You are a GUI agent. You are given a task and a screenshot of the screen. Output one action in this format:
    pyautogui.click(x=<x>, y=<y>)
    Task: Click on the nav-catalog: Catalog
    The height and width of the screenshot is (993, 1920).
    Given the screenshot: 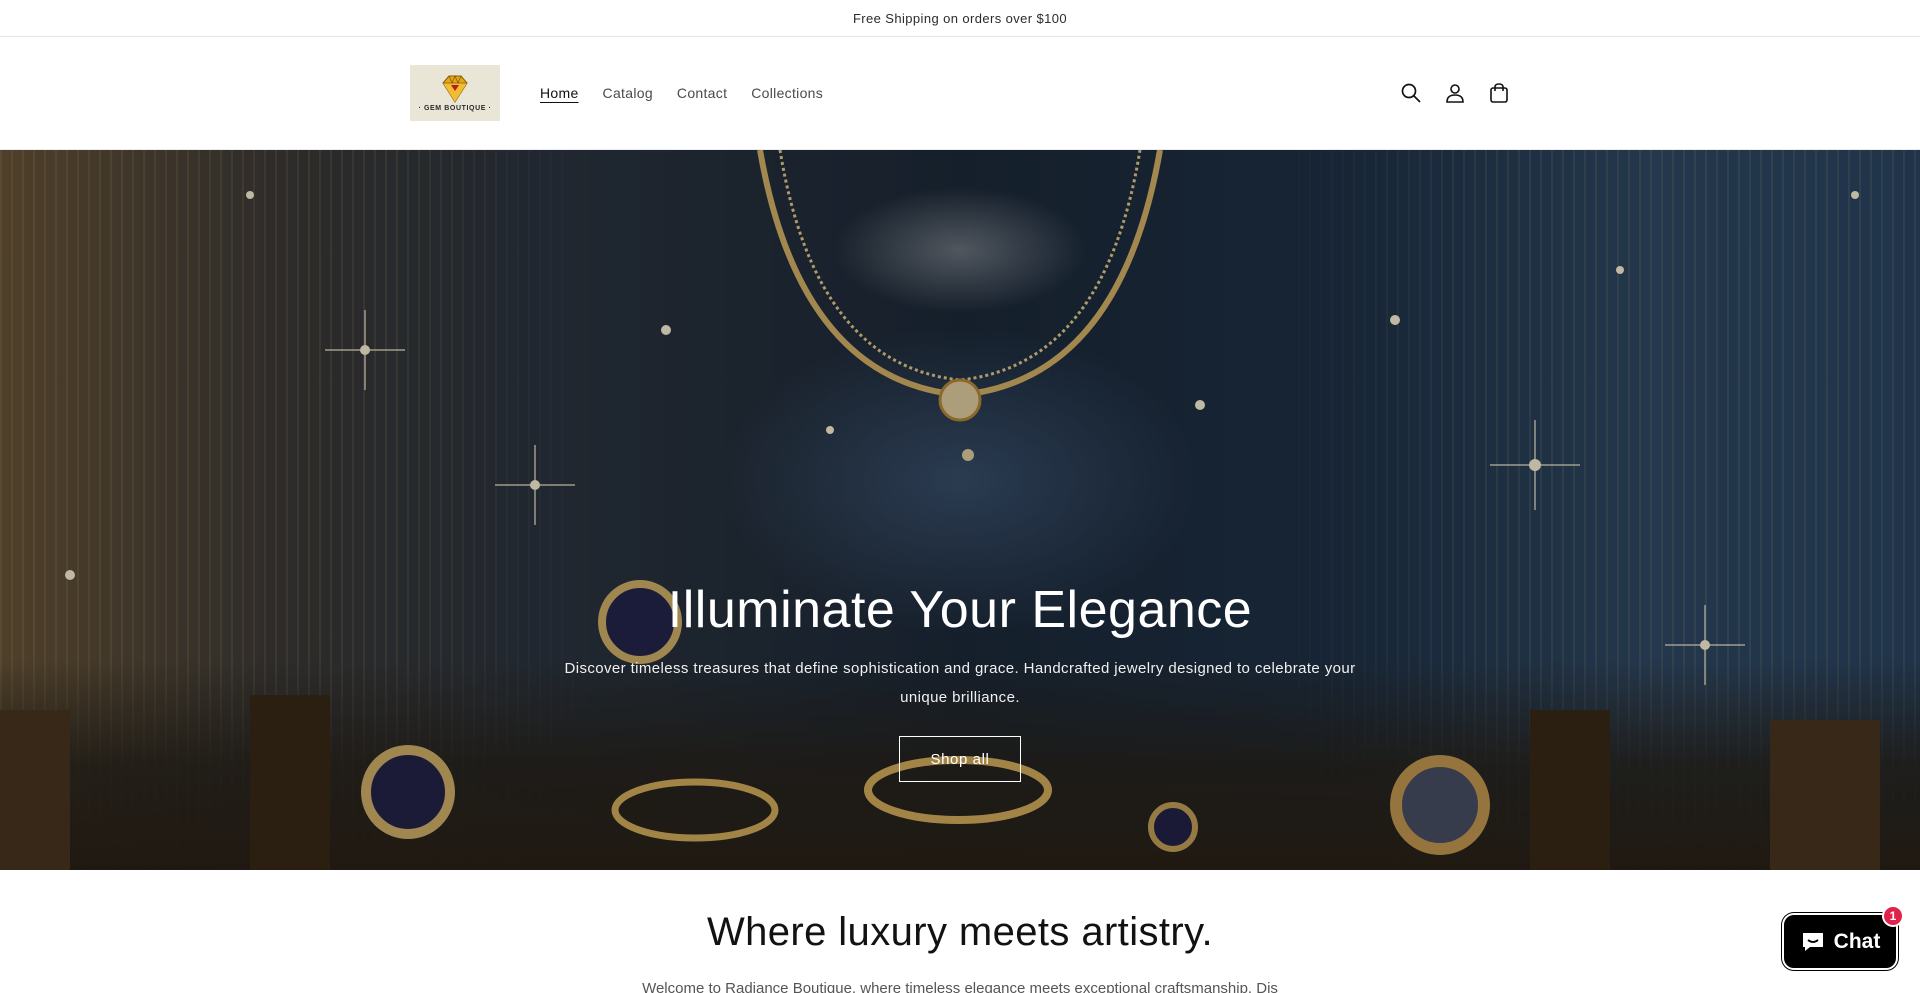 What is the action you would take?
    pyautogui.click(x=628, y=93)
    